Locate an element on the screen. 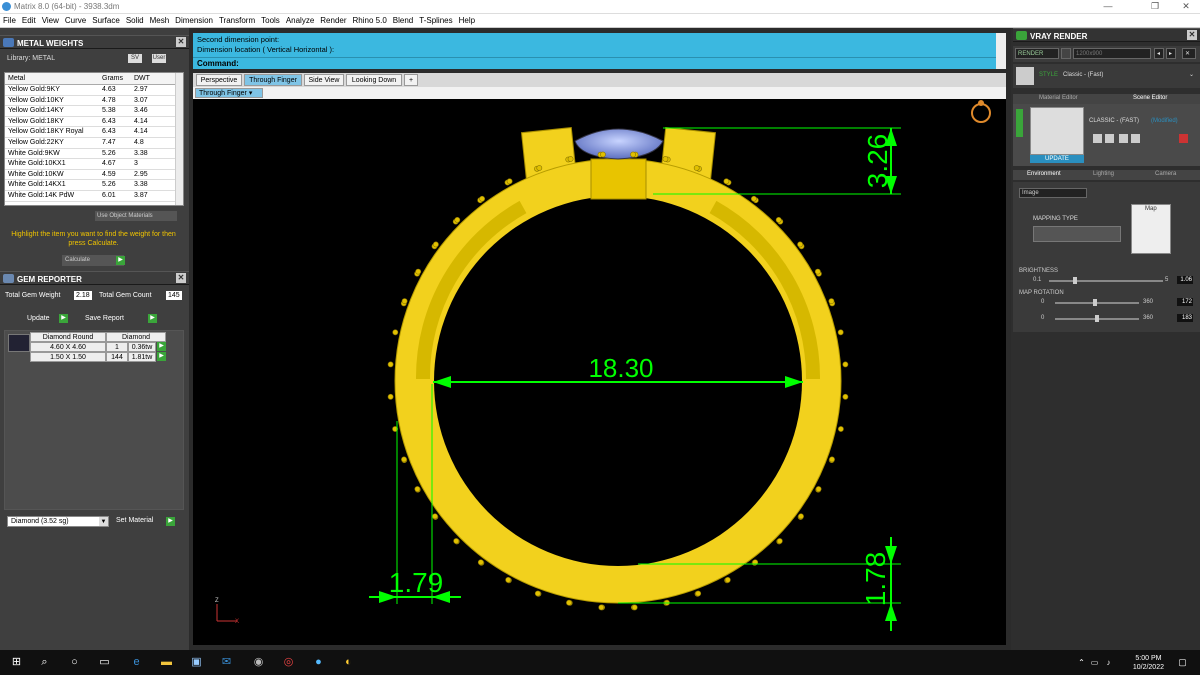 Image resolution: width=1200 pixels, height=675 pixels. calculate-button: Calculate is located at coordinates (93, 260).